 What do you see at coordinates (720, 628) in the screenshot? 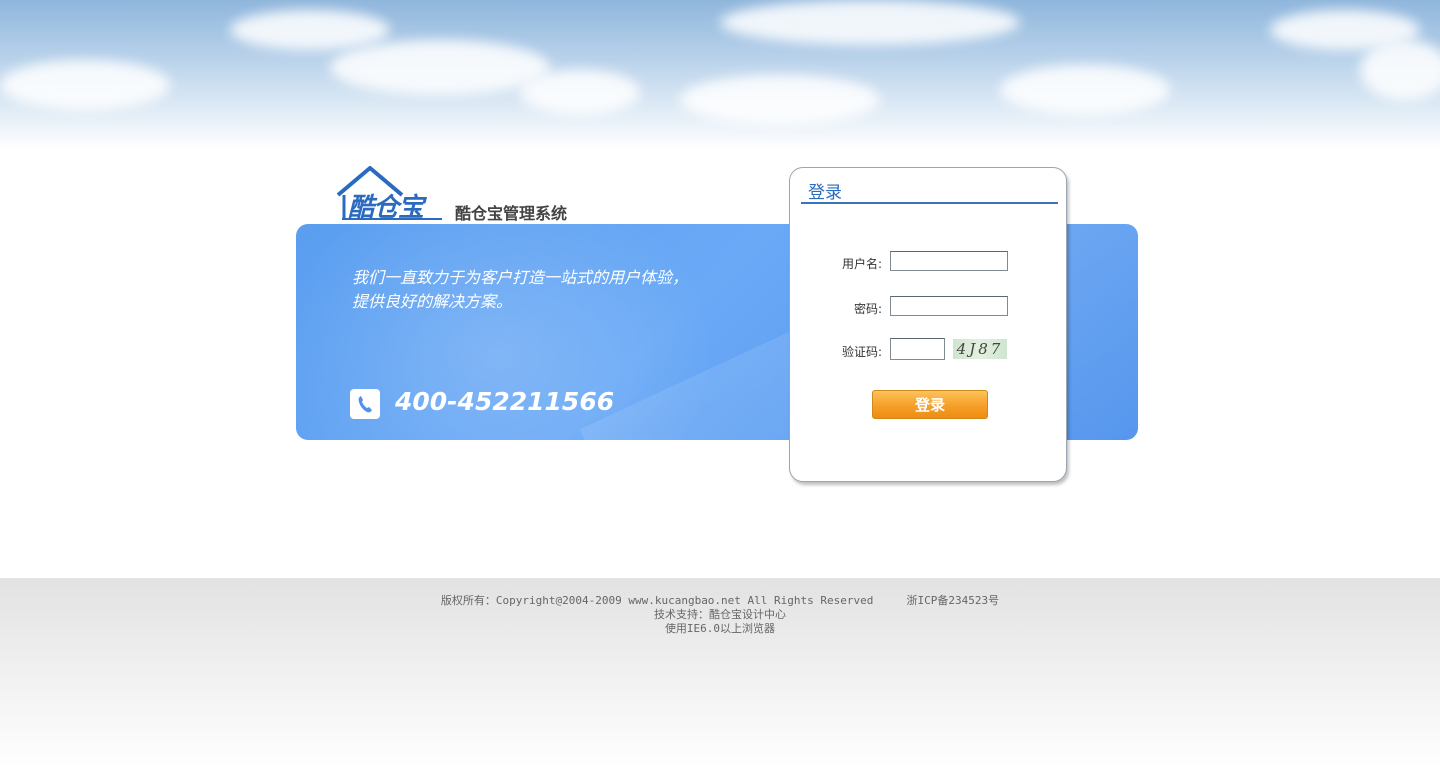
I see `browser-note-text: 使用IE6.0以上浏览器` at bounding box center [720, 628].